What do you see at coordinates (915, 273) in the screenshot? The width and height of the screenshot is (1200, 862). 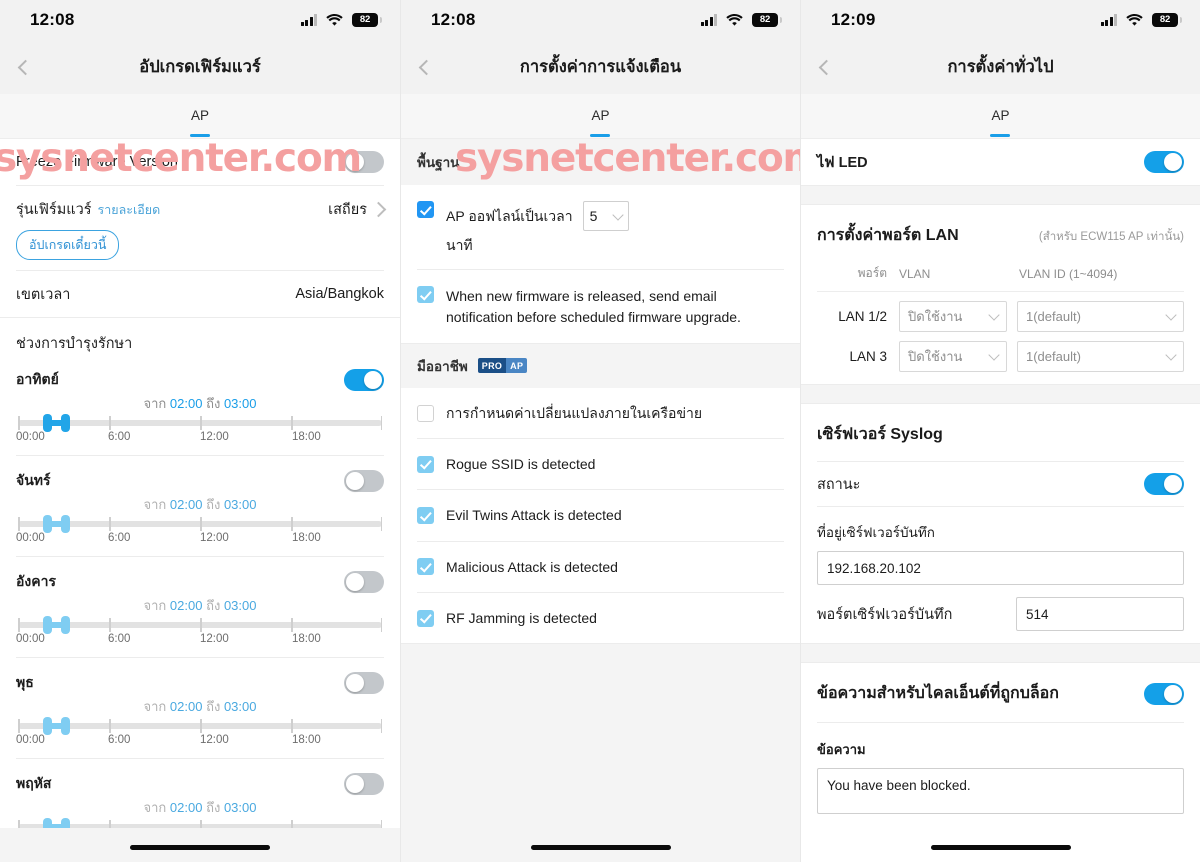 I see `lan-header-vlan: VLAN` at bounding box center [915, 273].